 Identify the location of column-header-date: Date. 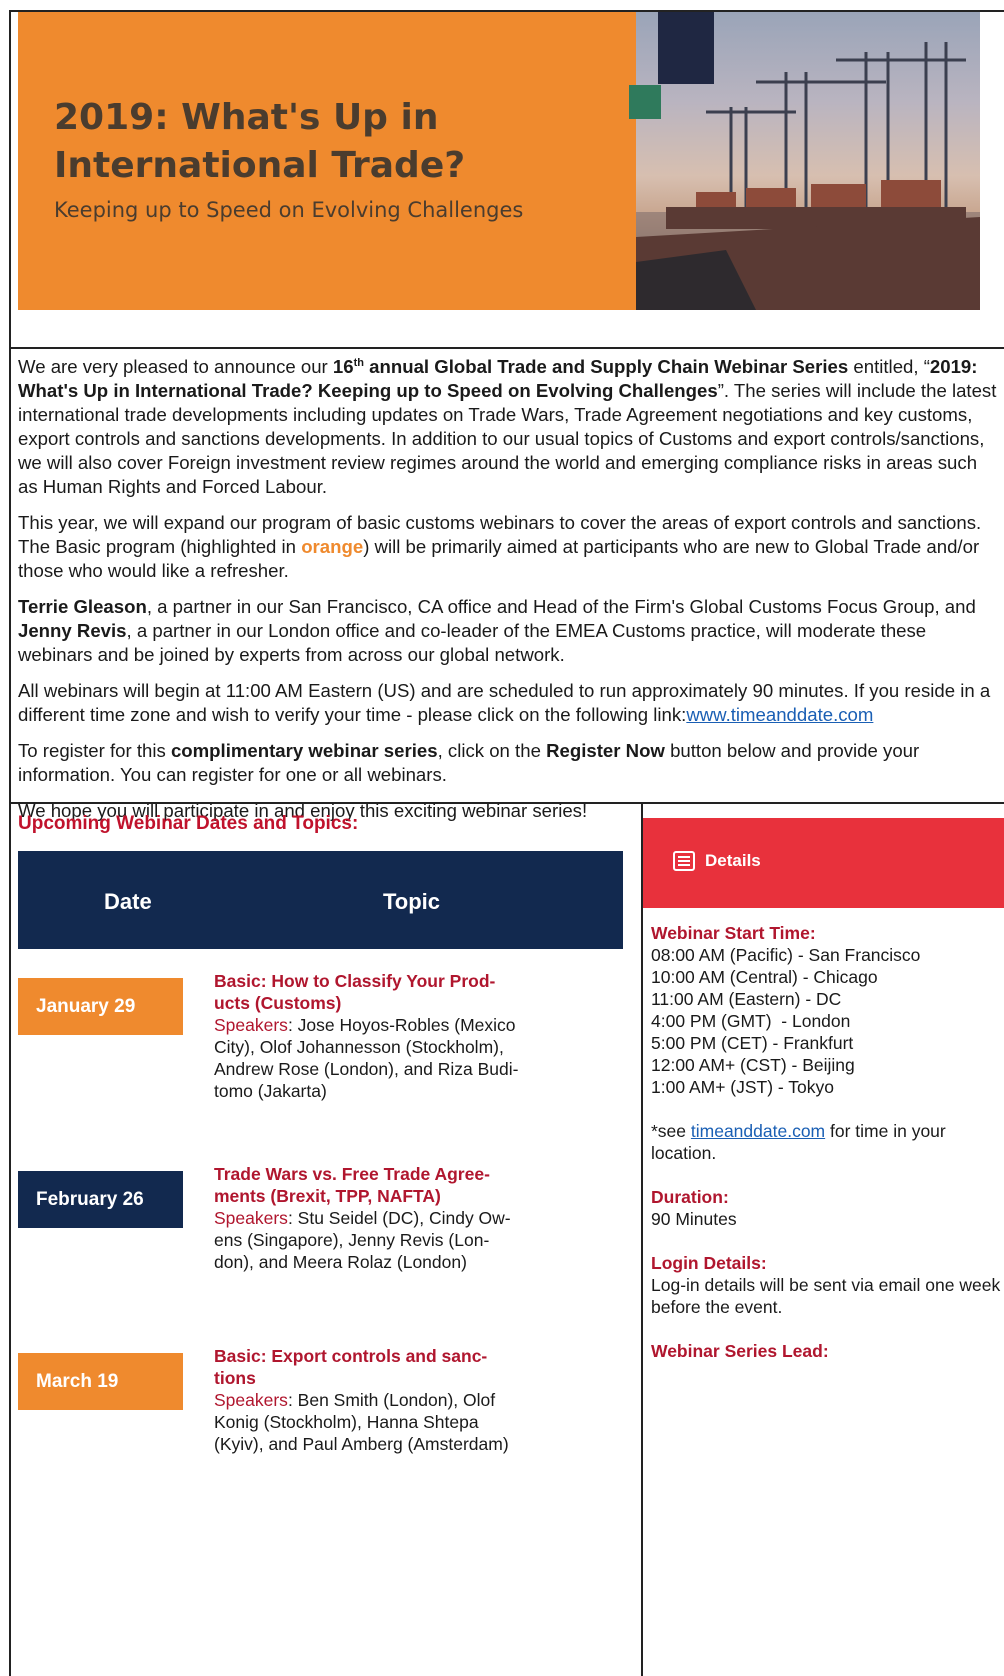
(128, 901).